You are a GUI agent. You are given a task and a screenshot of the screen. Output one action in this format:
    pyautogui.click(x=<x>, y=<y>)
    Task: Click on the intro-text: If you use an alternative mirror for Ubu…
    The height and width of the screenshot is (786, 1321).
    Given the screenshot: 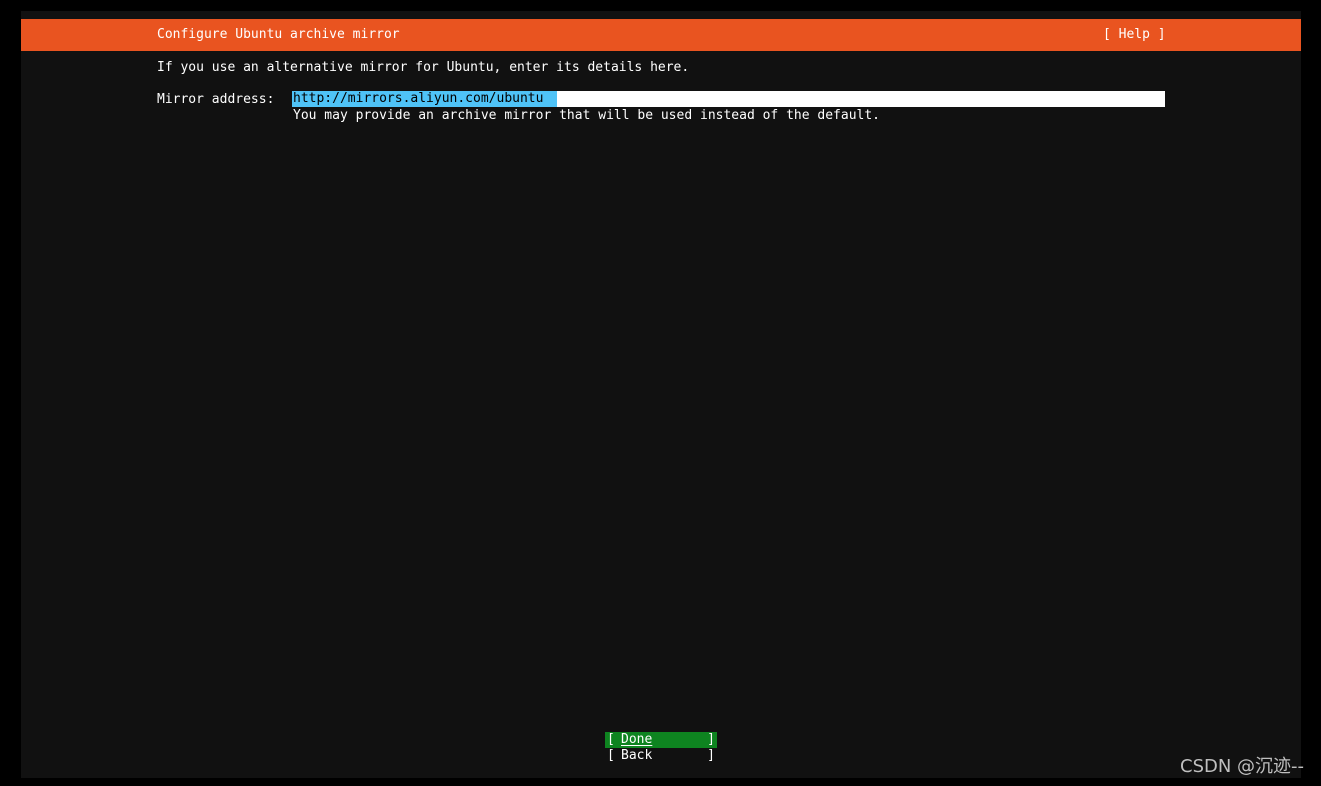 What is the action you would take?
    pyautogui.click(x=423, y=67)
    